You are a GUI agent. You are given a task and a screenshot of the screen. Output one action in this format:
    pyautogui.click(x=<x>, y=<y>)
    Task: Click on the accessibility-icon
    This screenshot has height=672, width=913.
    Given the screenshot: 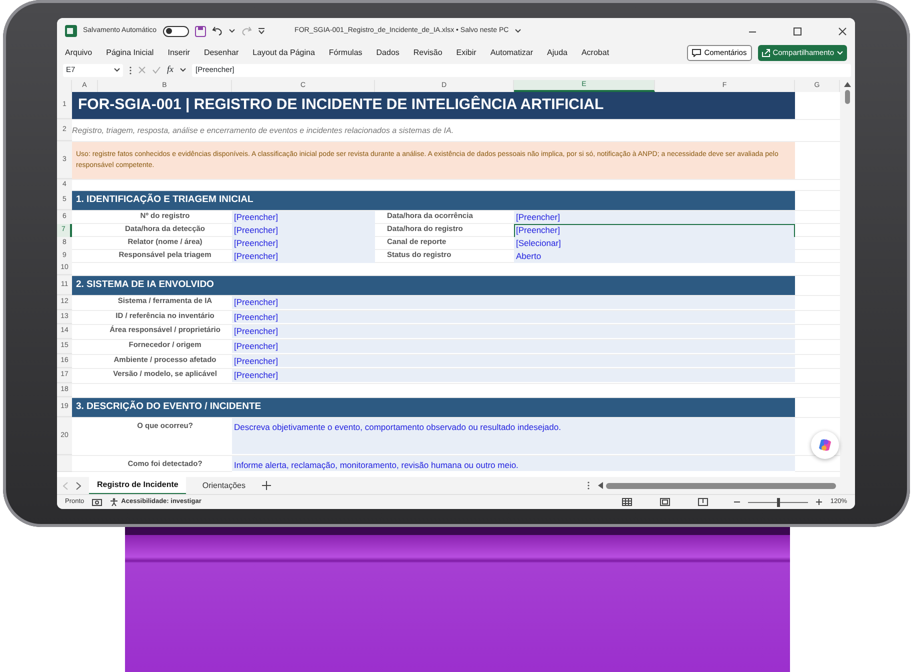 What is the action you would take?
    pyautogui.click(x=114, y=502)
    